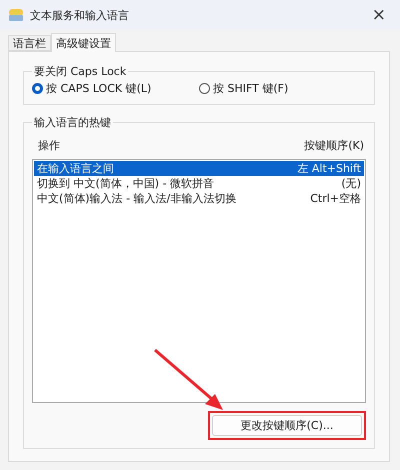  I want to click on keys-cell: (无), so click(351, 183).